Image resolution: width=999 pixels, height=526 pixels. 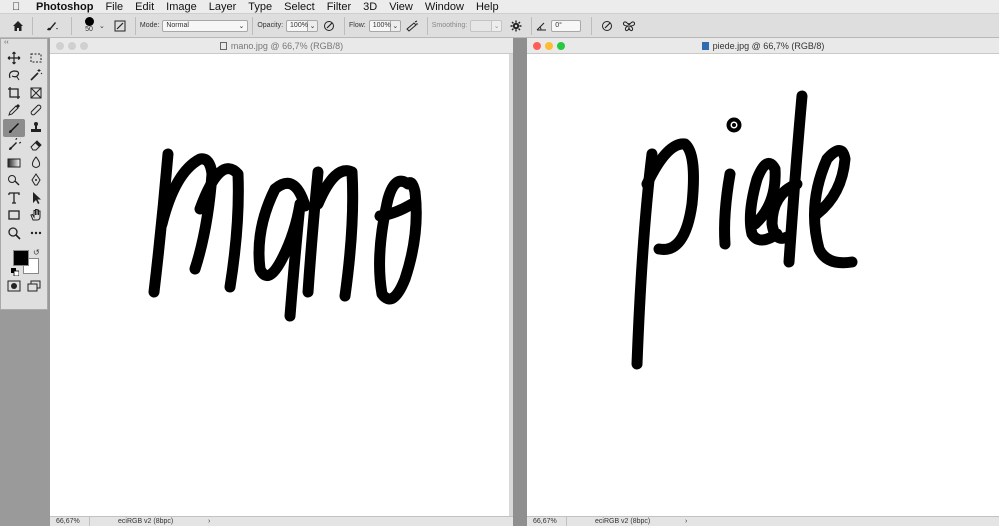 I want to click on pressure-size-toggle, so click(x=607, y=26).